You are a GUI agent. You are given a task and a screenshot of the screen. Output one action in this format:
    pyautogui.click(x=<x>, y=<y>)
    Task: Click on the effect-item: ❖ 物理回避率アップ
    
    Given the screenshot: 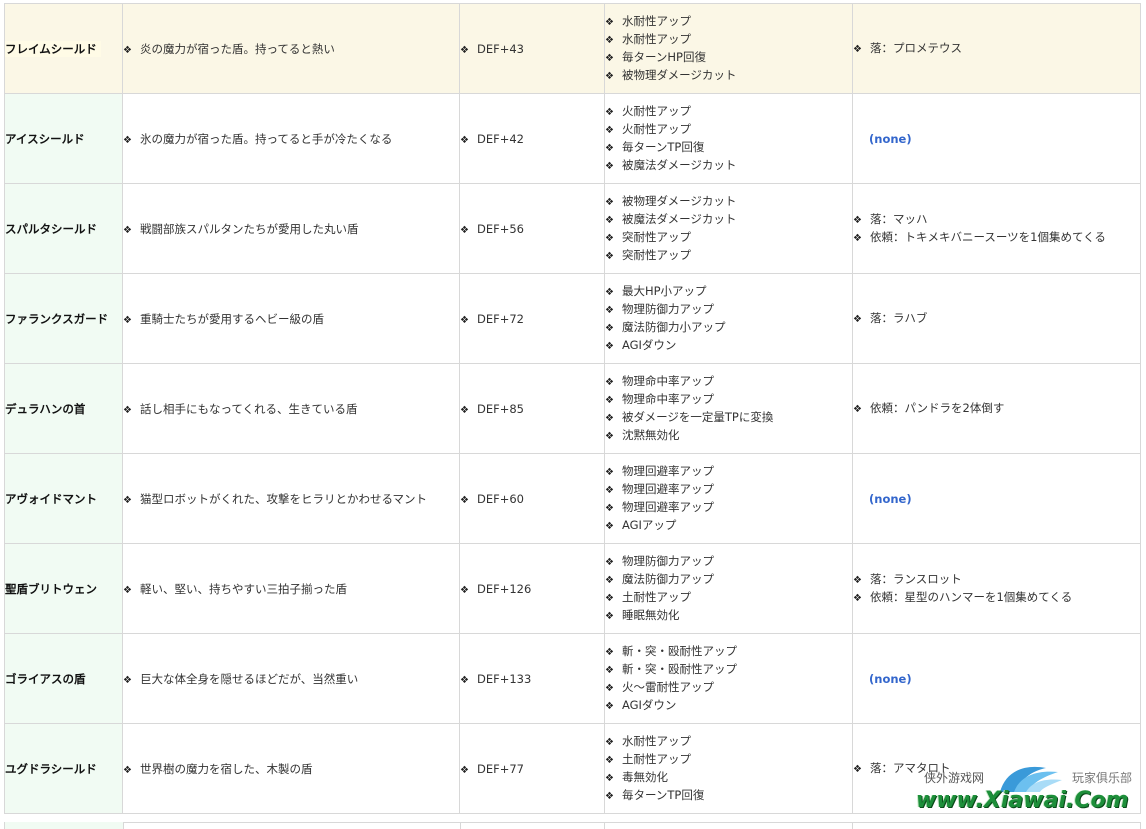 What is the action you would take?
    pyautogui.click(x=728, y=508)
    